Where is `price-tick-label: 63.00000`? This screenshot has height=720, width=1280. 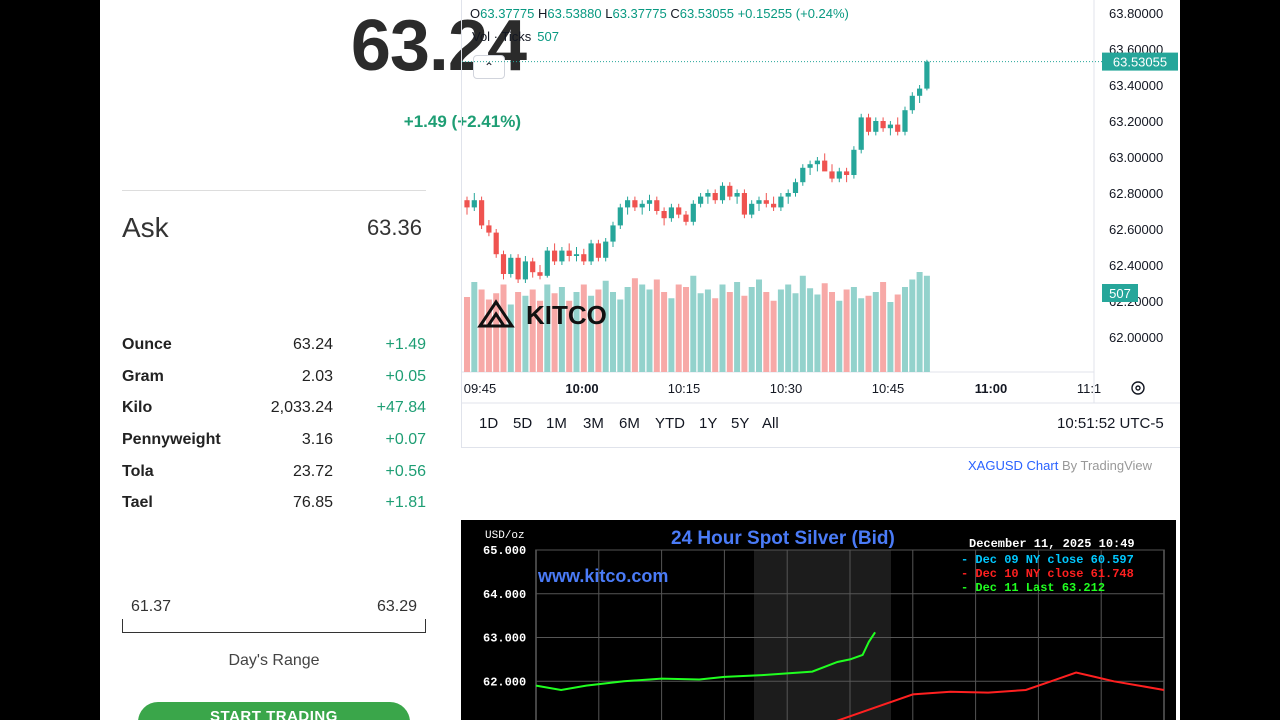 price-tick-label: 63.00000 is located at coordinates (1136, 157).